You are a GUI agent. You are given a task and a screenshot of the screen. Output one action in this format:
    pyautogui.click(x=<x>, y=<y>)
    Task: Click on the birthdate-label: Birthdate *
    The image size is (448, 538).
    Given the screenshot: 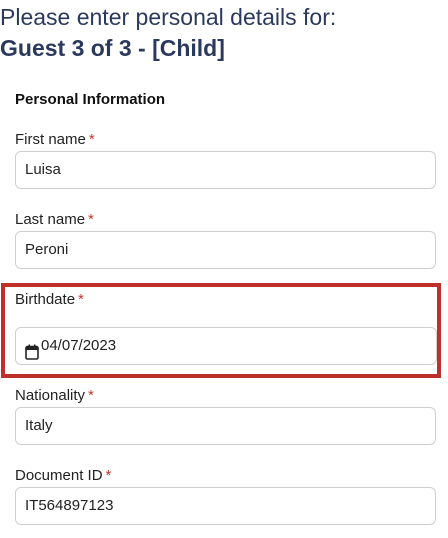 What is the action you would take?
    pyautogui.click(x=49, y=300)
    